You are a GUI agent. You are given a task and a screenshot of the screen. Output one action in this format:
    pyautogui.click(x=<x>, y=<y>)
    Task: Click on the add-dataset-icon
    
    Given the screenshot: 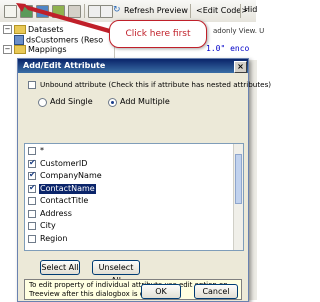 What is the action you would take?
    pyautogui.click(x=26, y=11)
    